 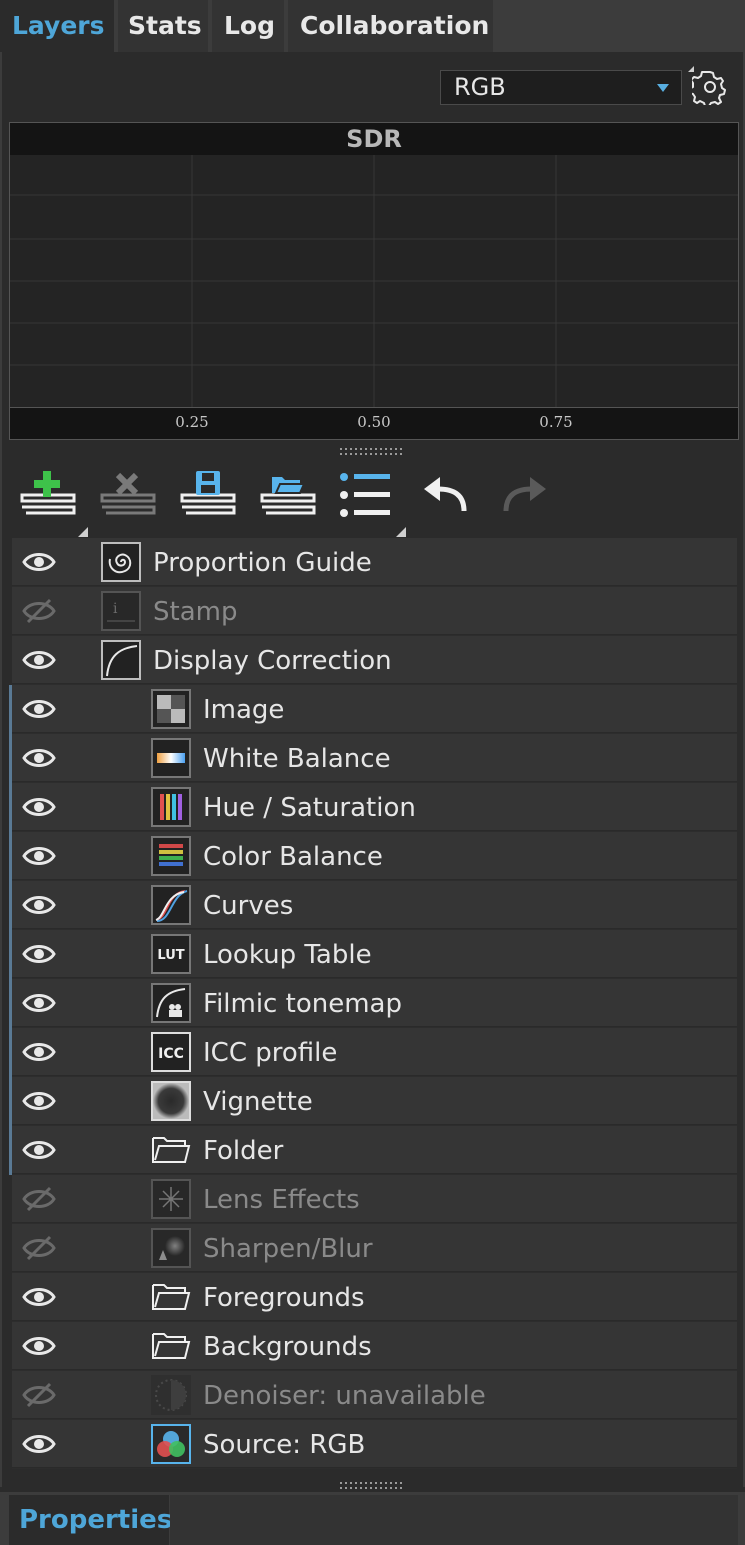 What do you see at coordinates (171, 1101) in the screenshot?
I see `vignette-icon` at bounding box center [171, 1101].